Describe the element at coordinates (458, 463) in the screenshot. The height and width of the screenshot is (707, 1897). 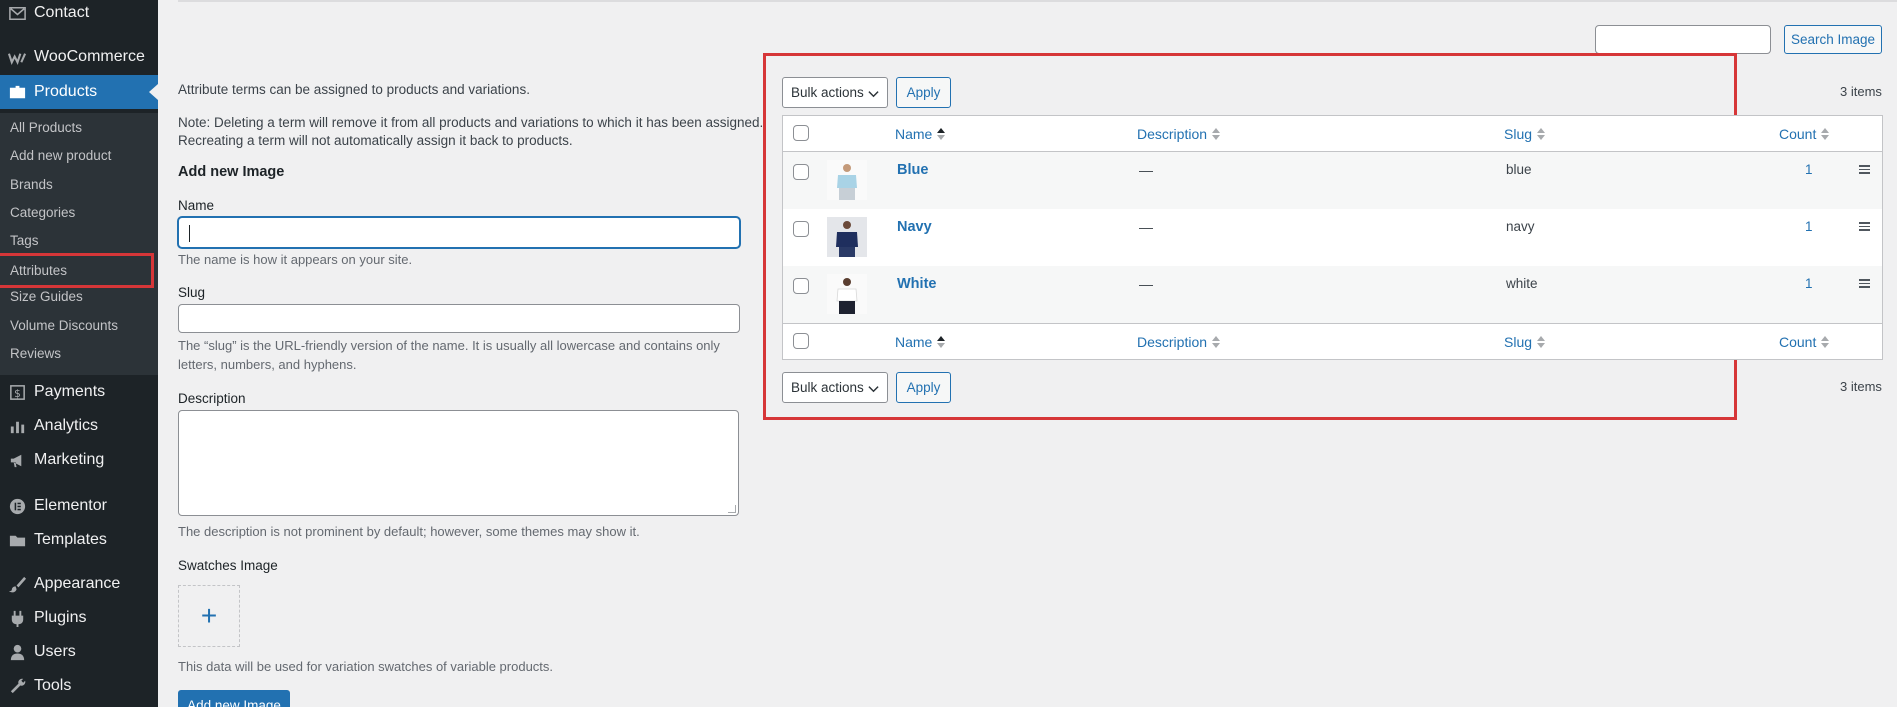
I see `description-textarea` at that location.